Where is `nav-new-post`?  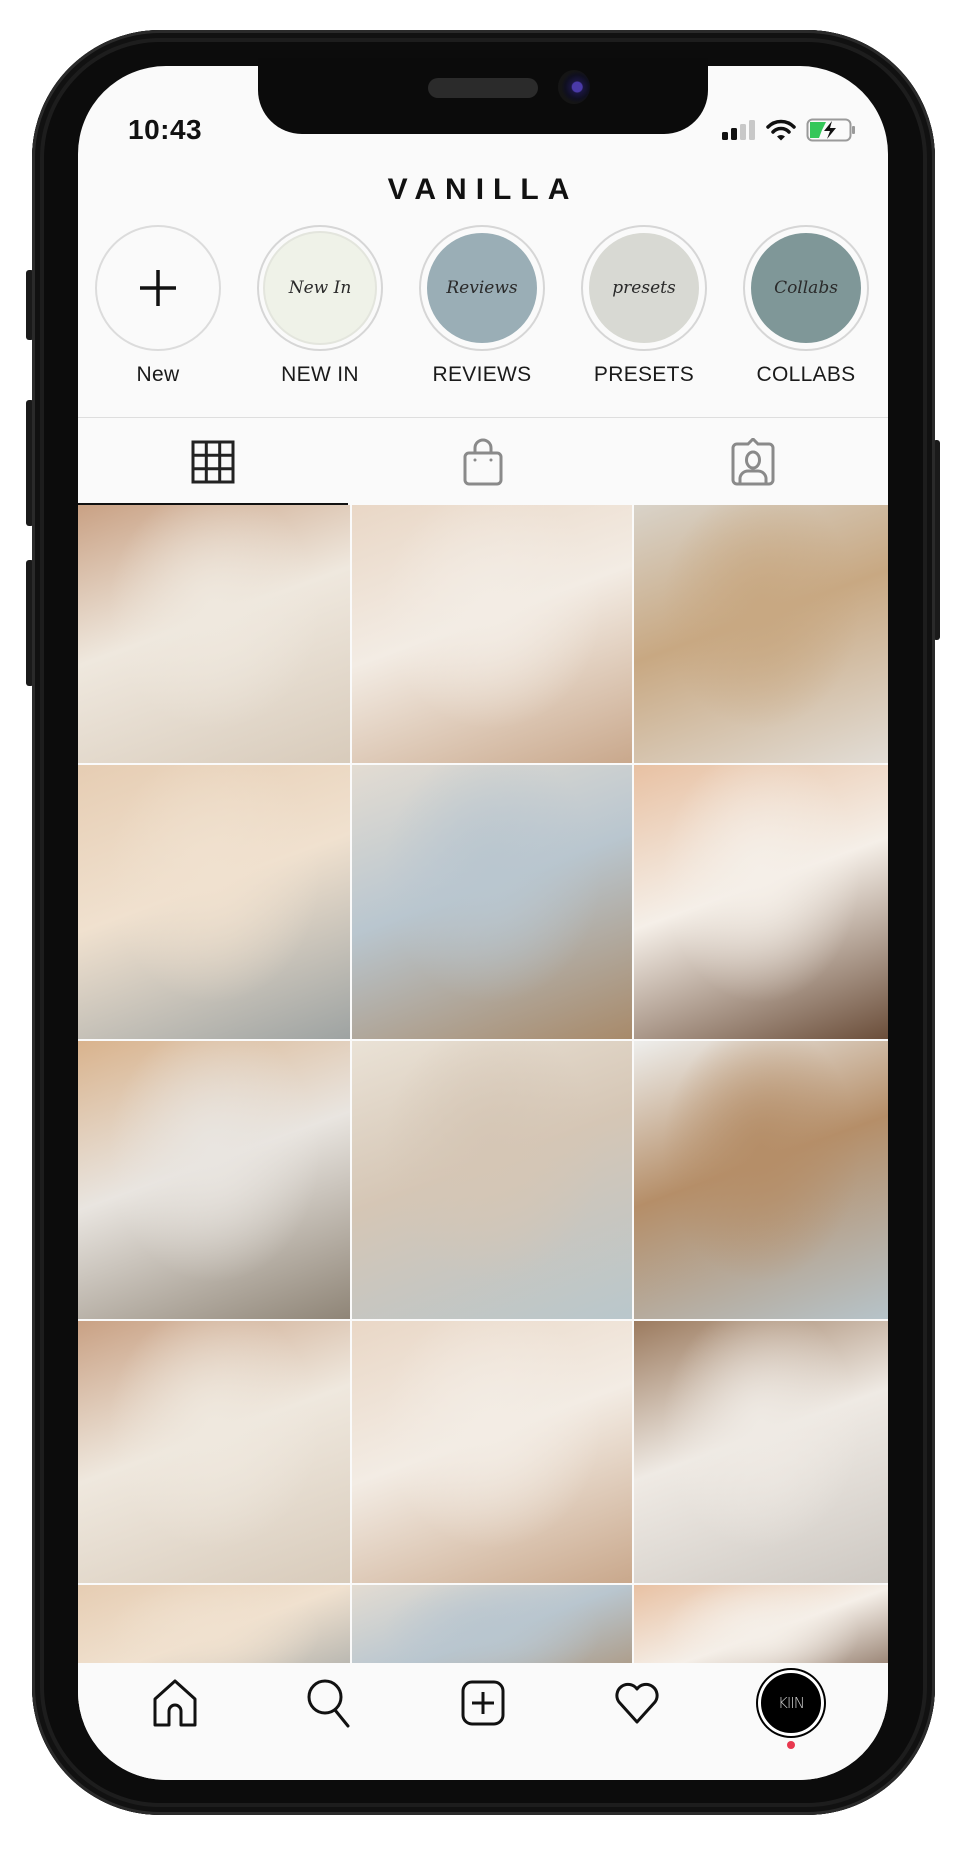 nav-new-post is located at coordinates (483, 1703).